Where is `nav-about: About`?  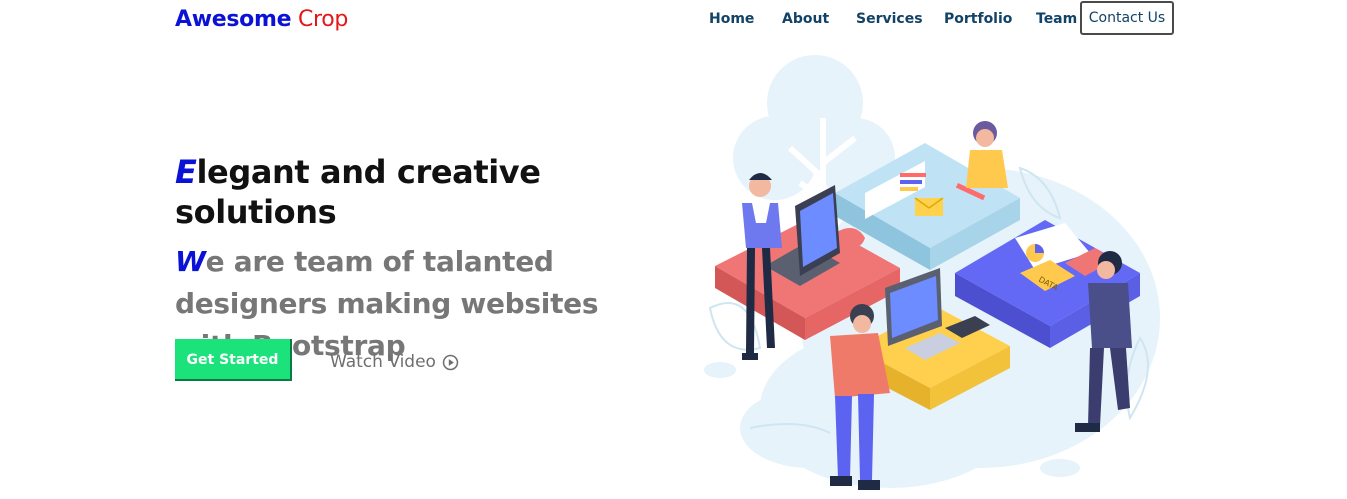 nav-about: About is located at coordinates (805, 19).